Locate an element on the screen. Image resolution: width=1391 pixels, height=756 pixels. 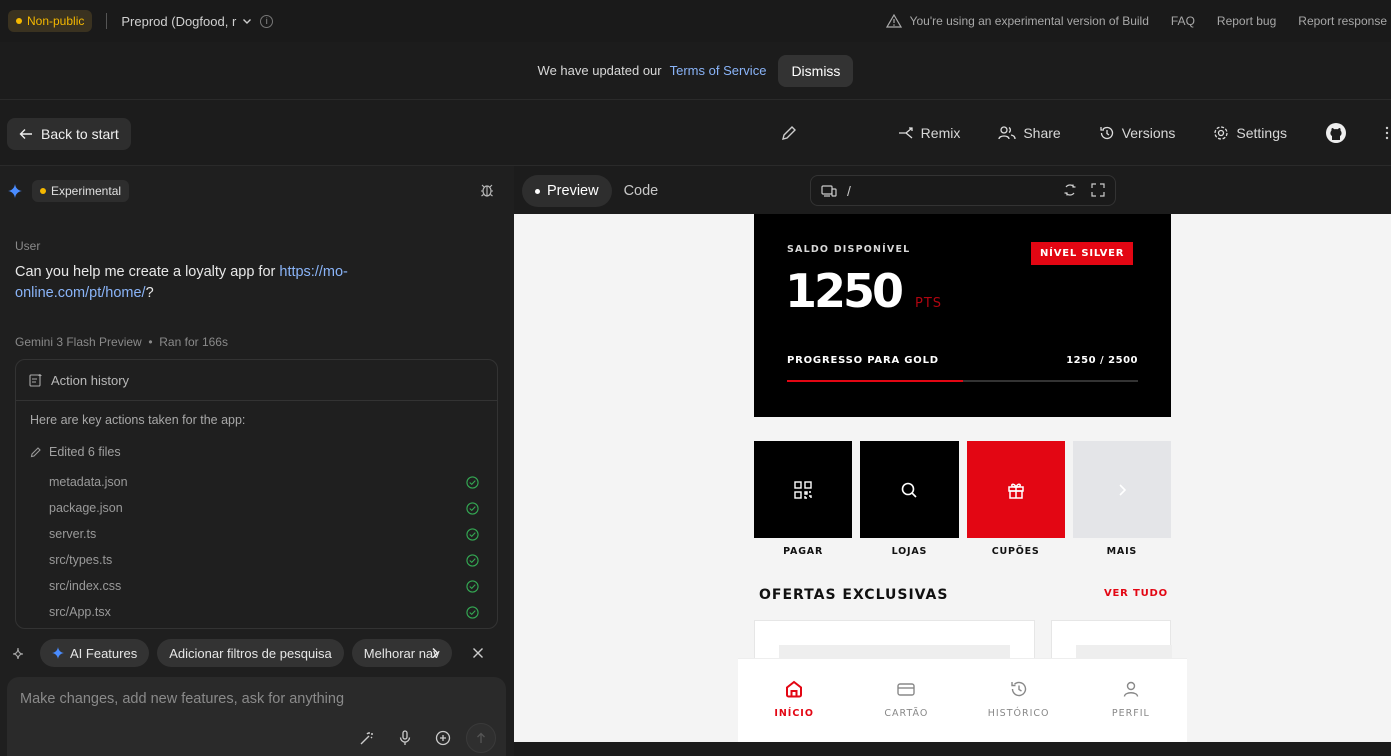
url-bar: / is located at coordinates (963, 190).